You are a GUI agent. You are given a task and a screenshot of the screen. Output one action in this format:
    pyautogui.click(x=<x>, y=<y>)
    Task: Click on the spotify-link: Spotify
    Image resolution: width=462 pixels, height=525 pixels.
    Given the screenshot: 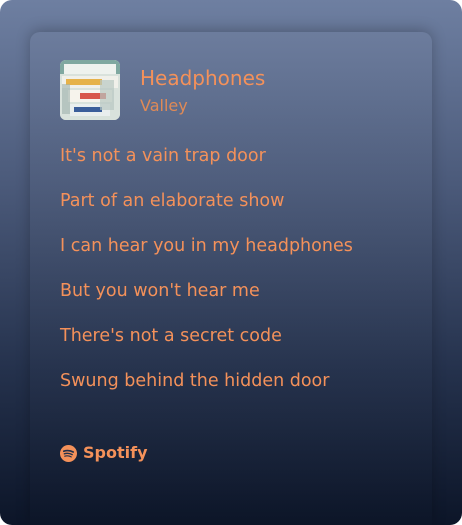 What is the action you would take?
    pyautogui.click(x=104, y=453)
    